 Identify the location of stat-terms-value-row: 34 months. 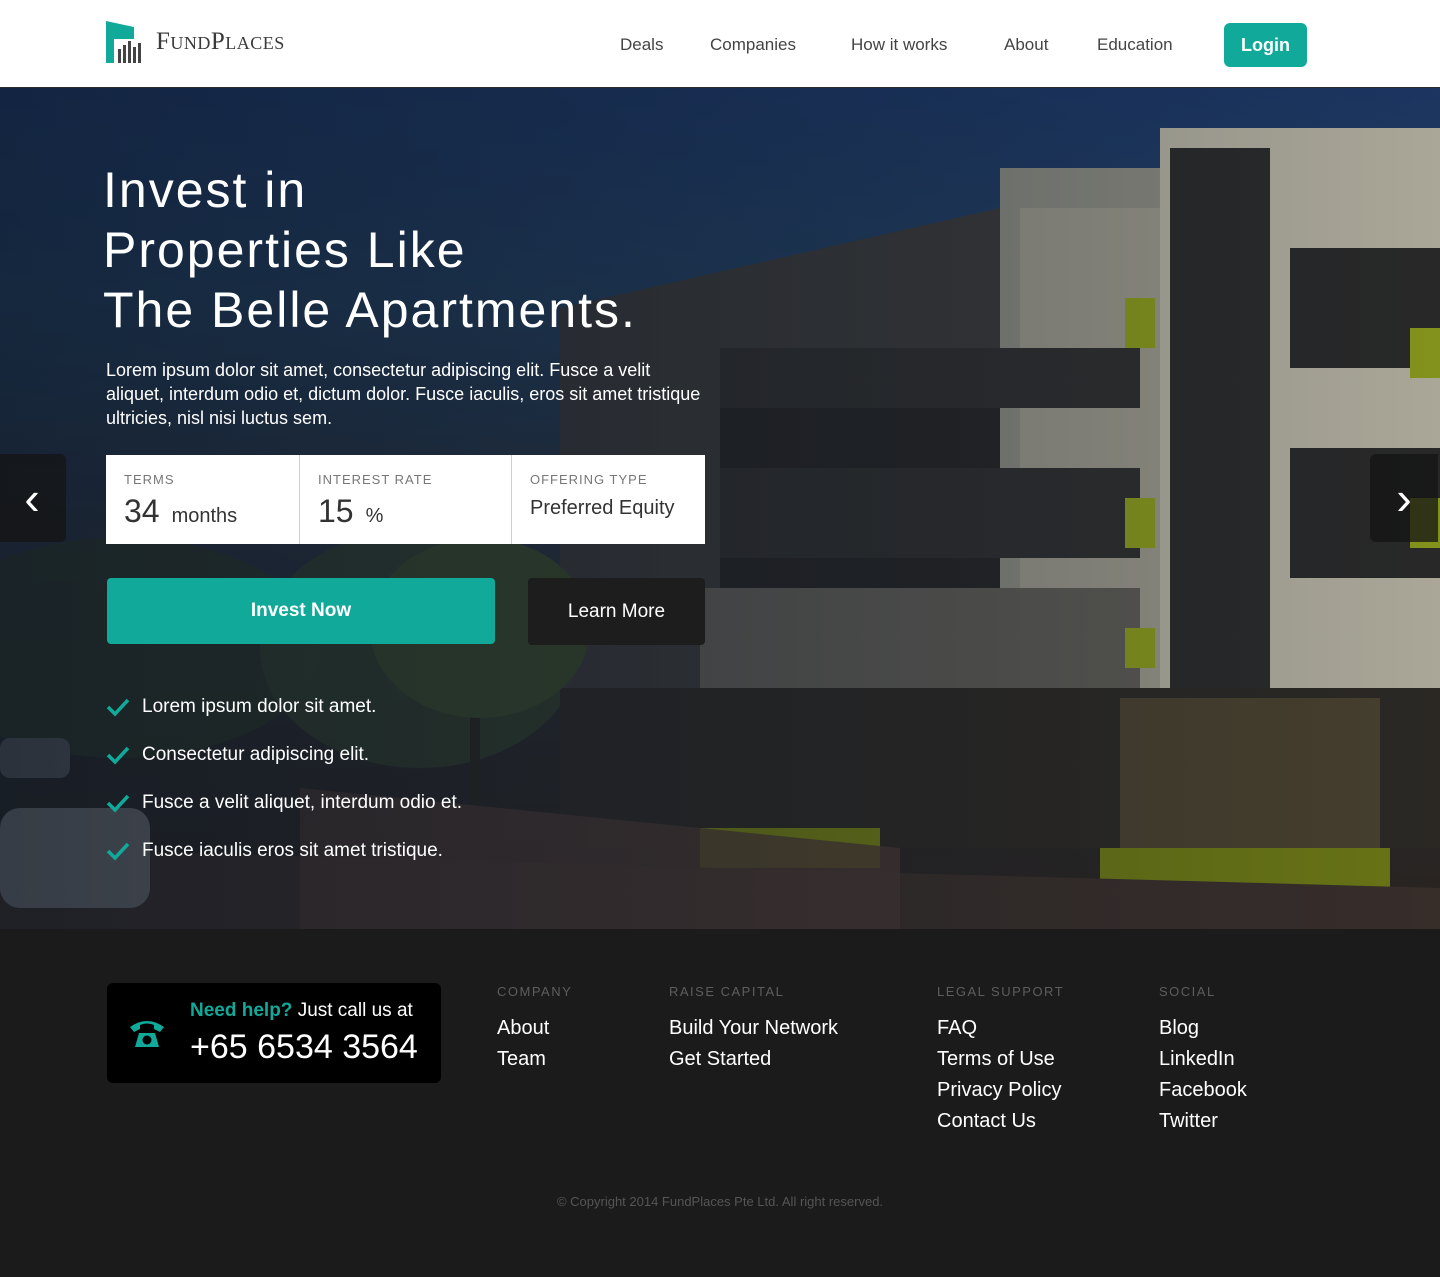
(211, 511).